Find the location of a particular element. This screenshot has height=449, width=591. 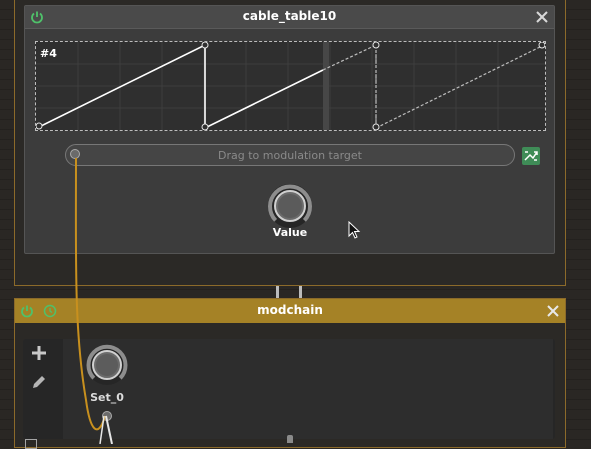

modchain-titlebar: modchain is located at coordinates (290, 311).